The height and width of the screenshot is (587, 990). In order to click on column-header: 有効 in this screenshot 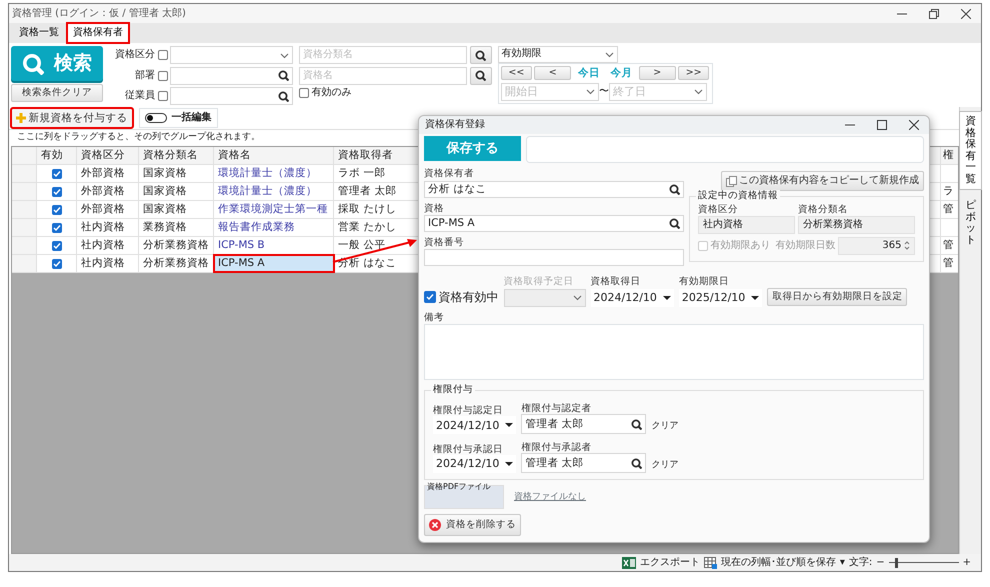, I will do `click(57, 155)`.